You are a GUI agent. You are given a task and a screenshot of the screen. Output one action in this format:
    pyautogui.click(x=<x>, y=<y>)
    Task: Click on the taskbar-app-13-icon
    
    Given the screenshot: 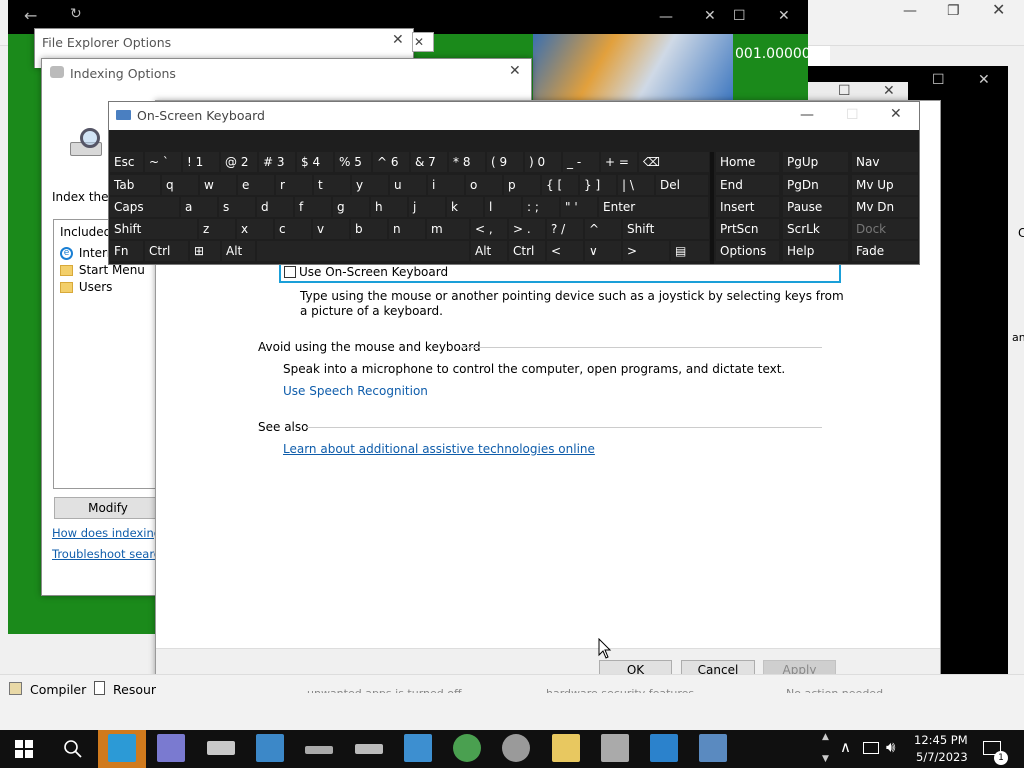 What is the action you would take?
    pyautogui.click(x=713, y=748)
    